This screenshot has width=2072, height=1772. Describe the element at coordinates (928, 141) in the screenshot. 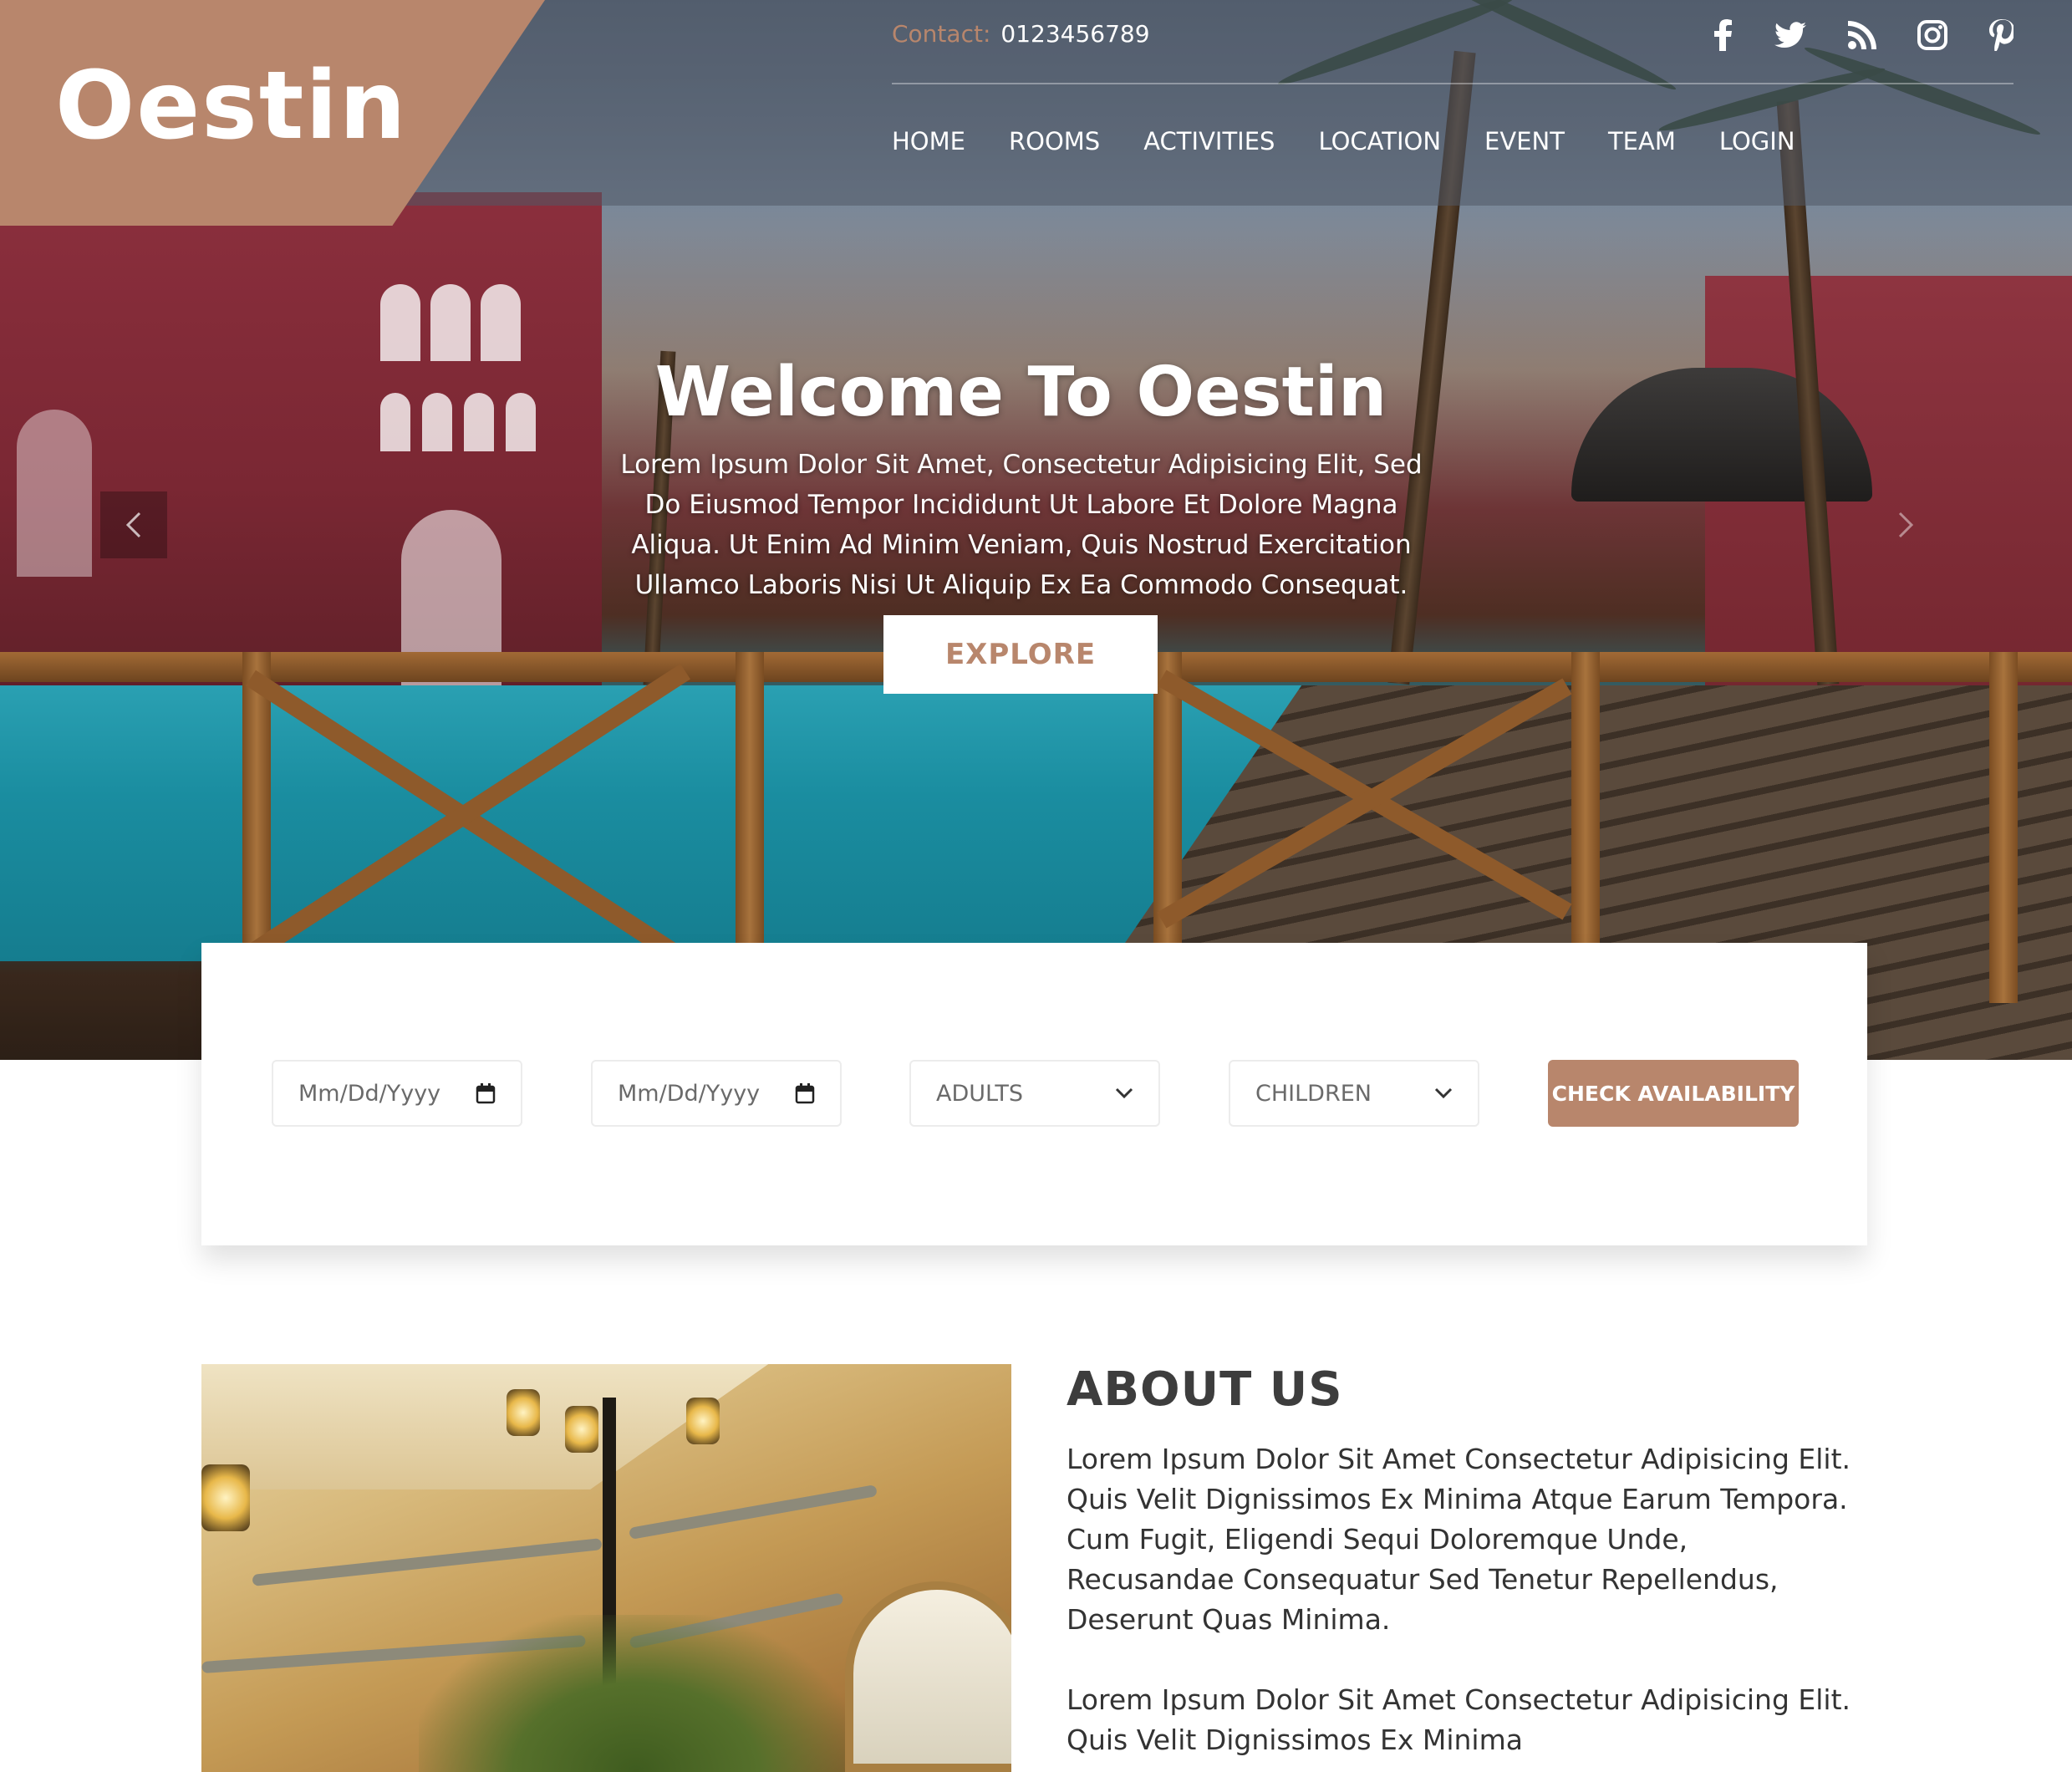

I see `nav-home: HOME` at that location.